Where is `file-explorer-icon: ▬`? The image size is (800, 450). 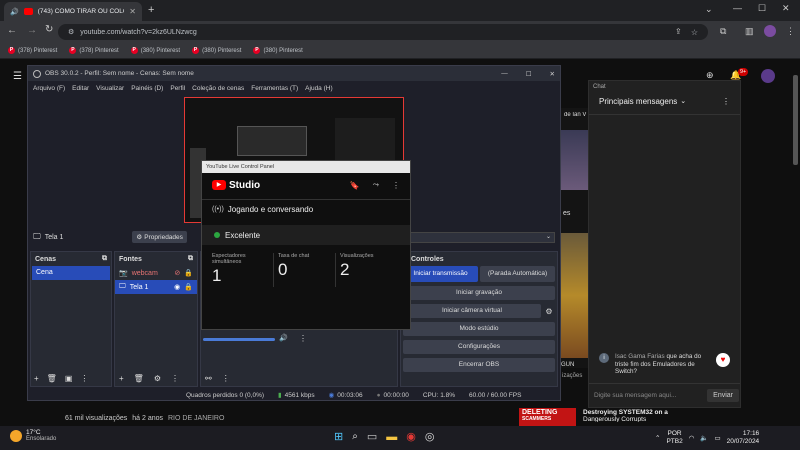 file-explorer-icon: ▬ is located at coordinates (391, 437).